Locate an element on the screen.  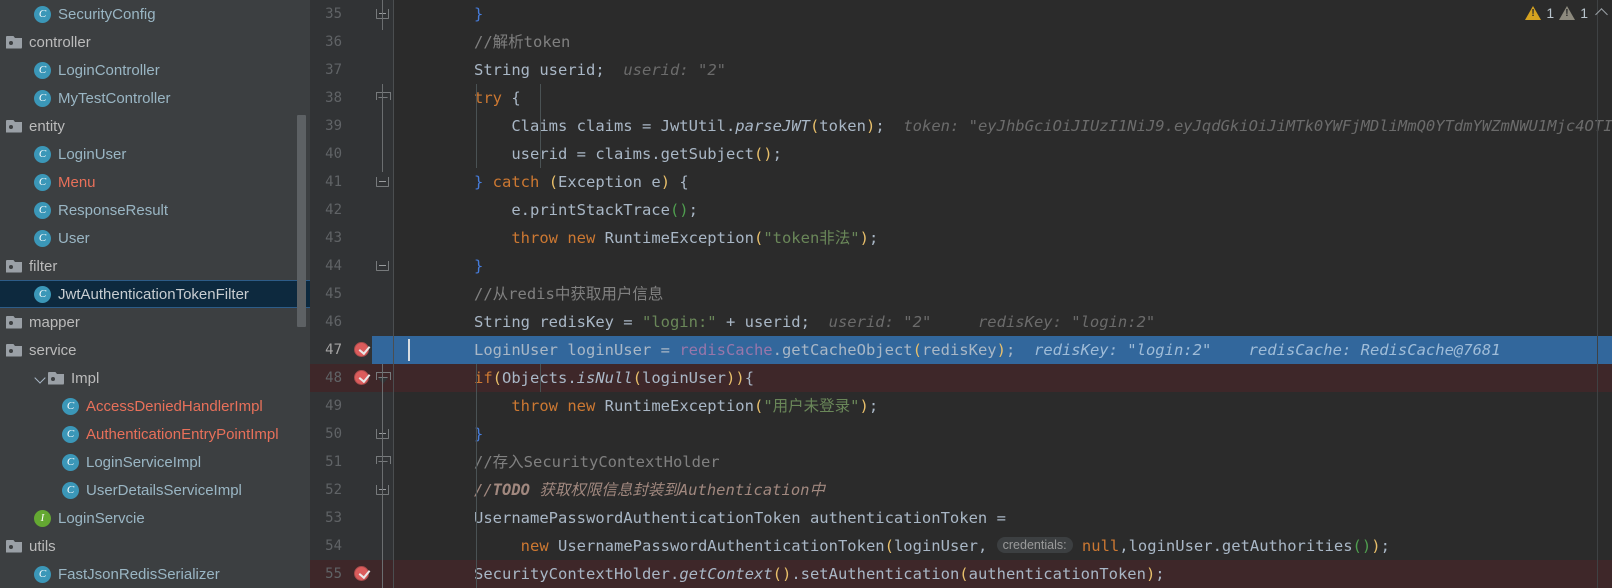
tree-item-fastjsonredisserializer: C FastJsonRedisSerializer is located at coordinates (155, 574).